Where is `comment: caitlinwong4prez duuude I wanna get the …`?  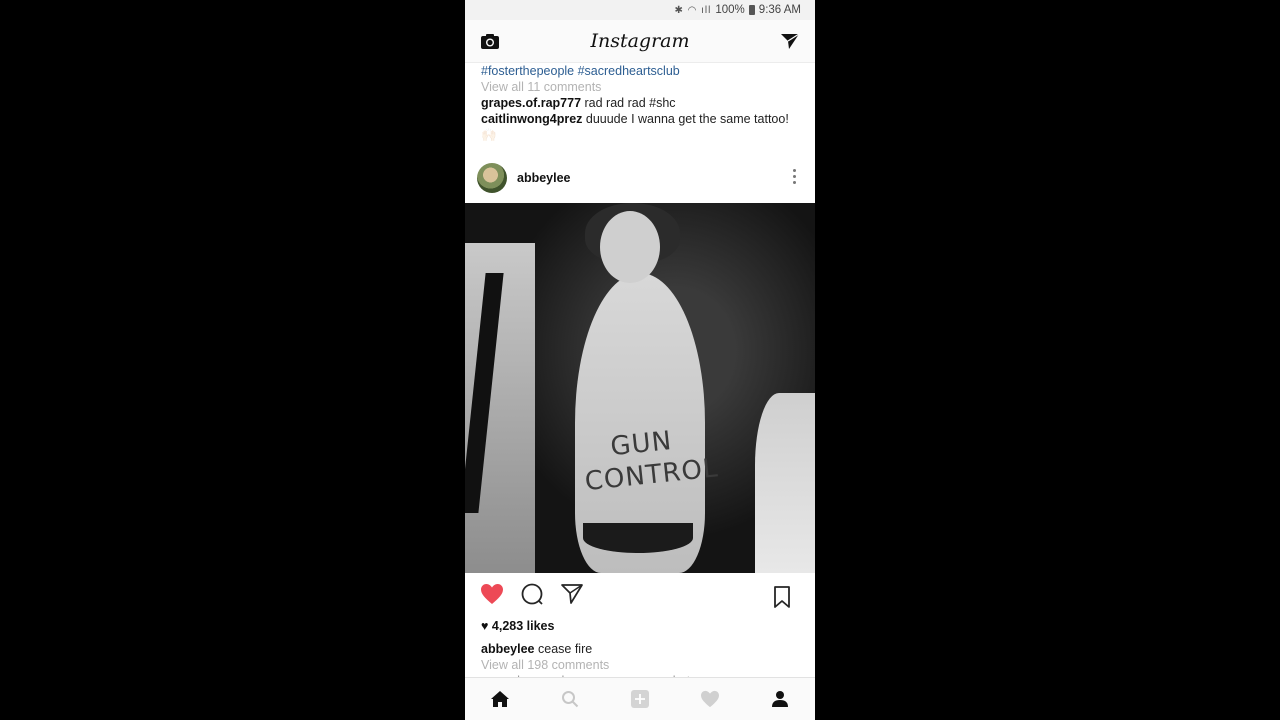 comment: caitlinwong4prez duuude I wanna get the … is located at coordinates (640, 127).